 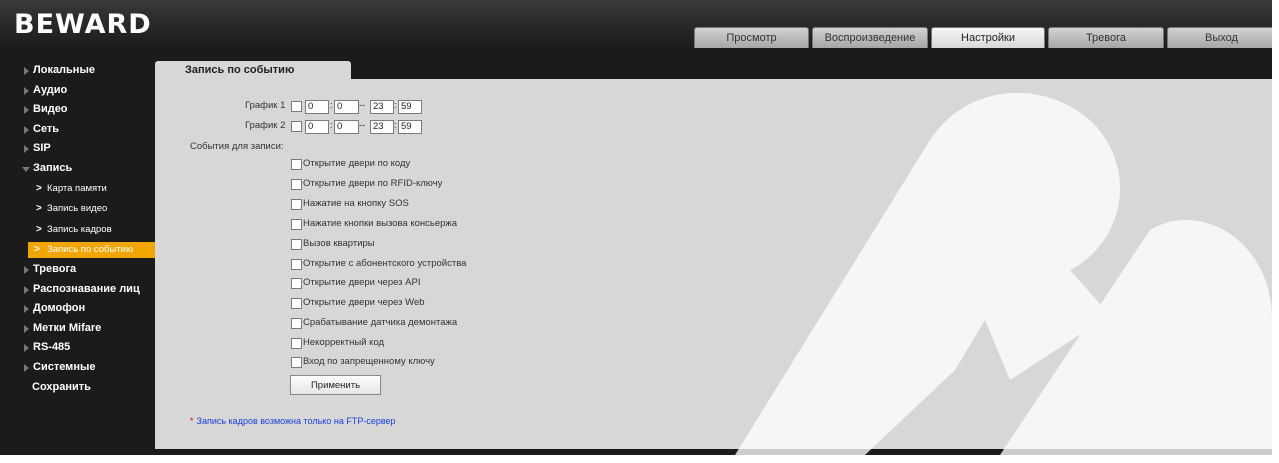 What do you see at coordinates (83, 24) in the screenshot?
I see `beward-logo: BEWARD` at bounding box center [83, 24].